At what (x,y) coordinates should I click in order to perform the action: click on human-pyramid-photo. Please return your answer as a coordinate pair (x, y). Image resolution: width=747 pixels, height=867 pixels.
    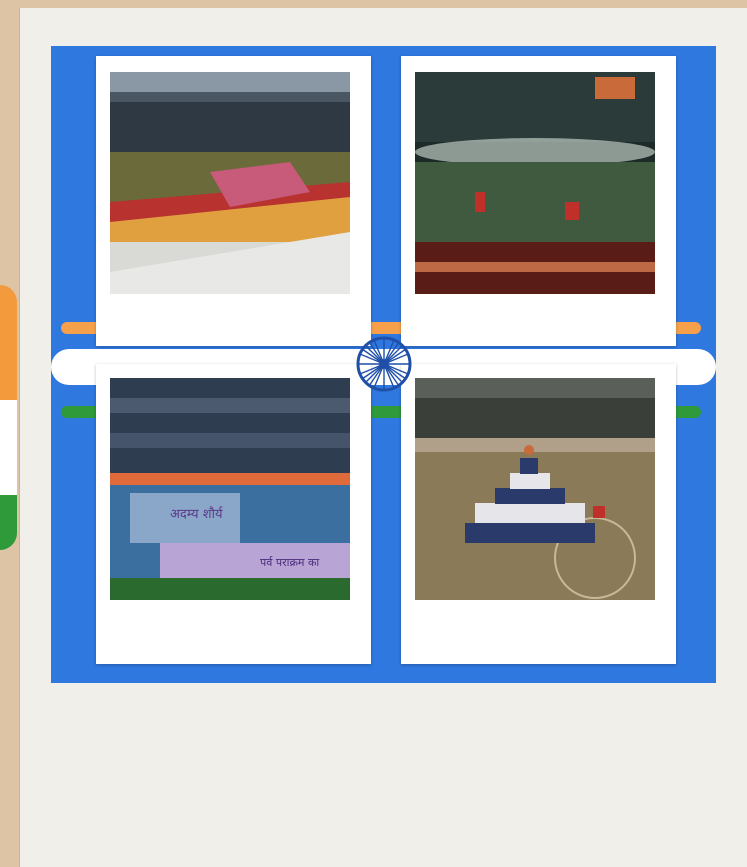
    Looking at the image, I should click on (535, 489).